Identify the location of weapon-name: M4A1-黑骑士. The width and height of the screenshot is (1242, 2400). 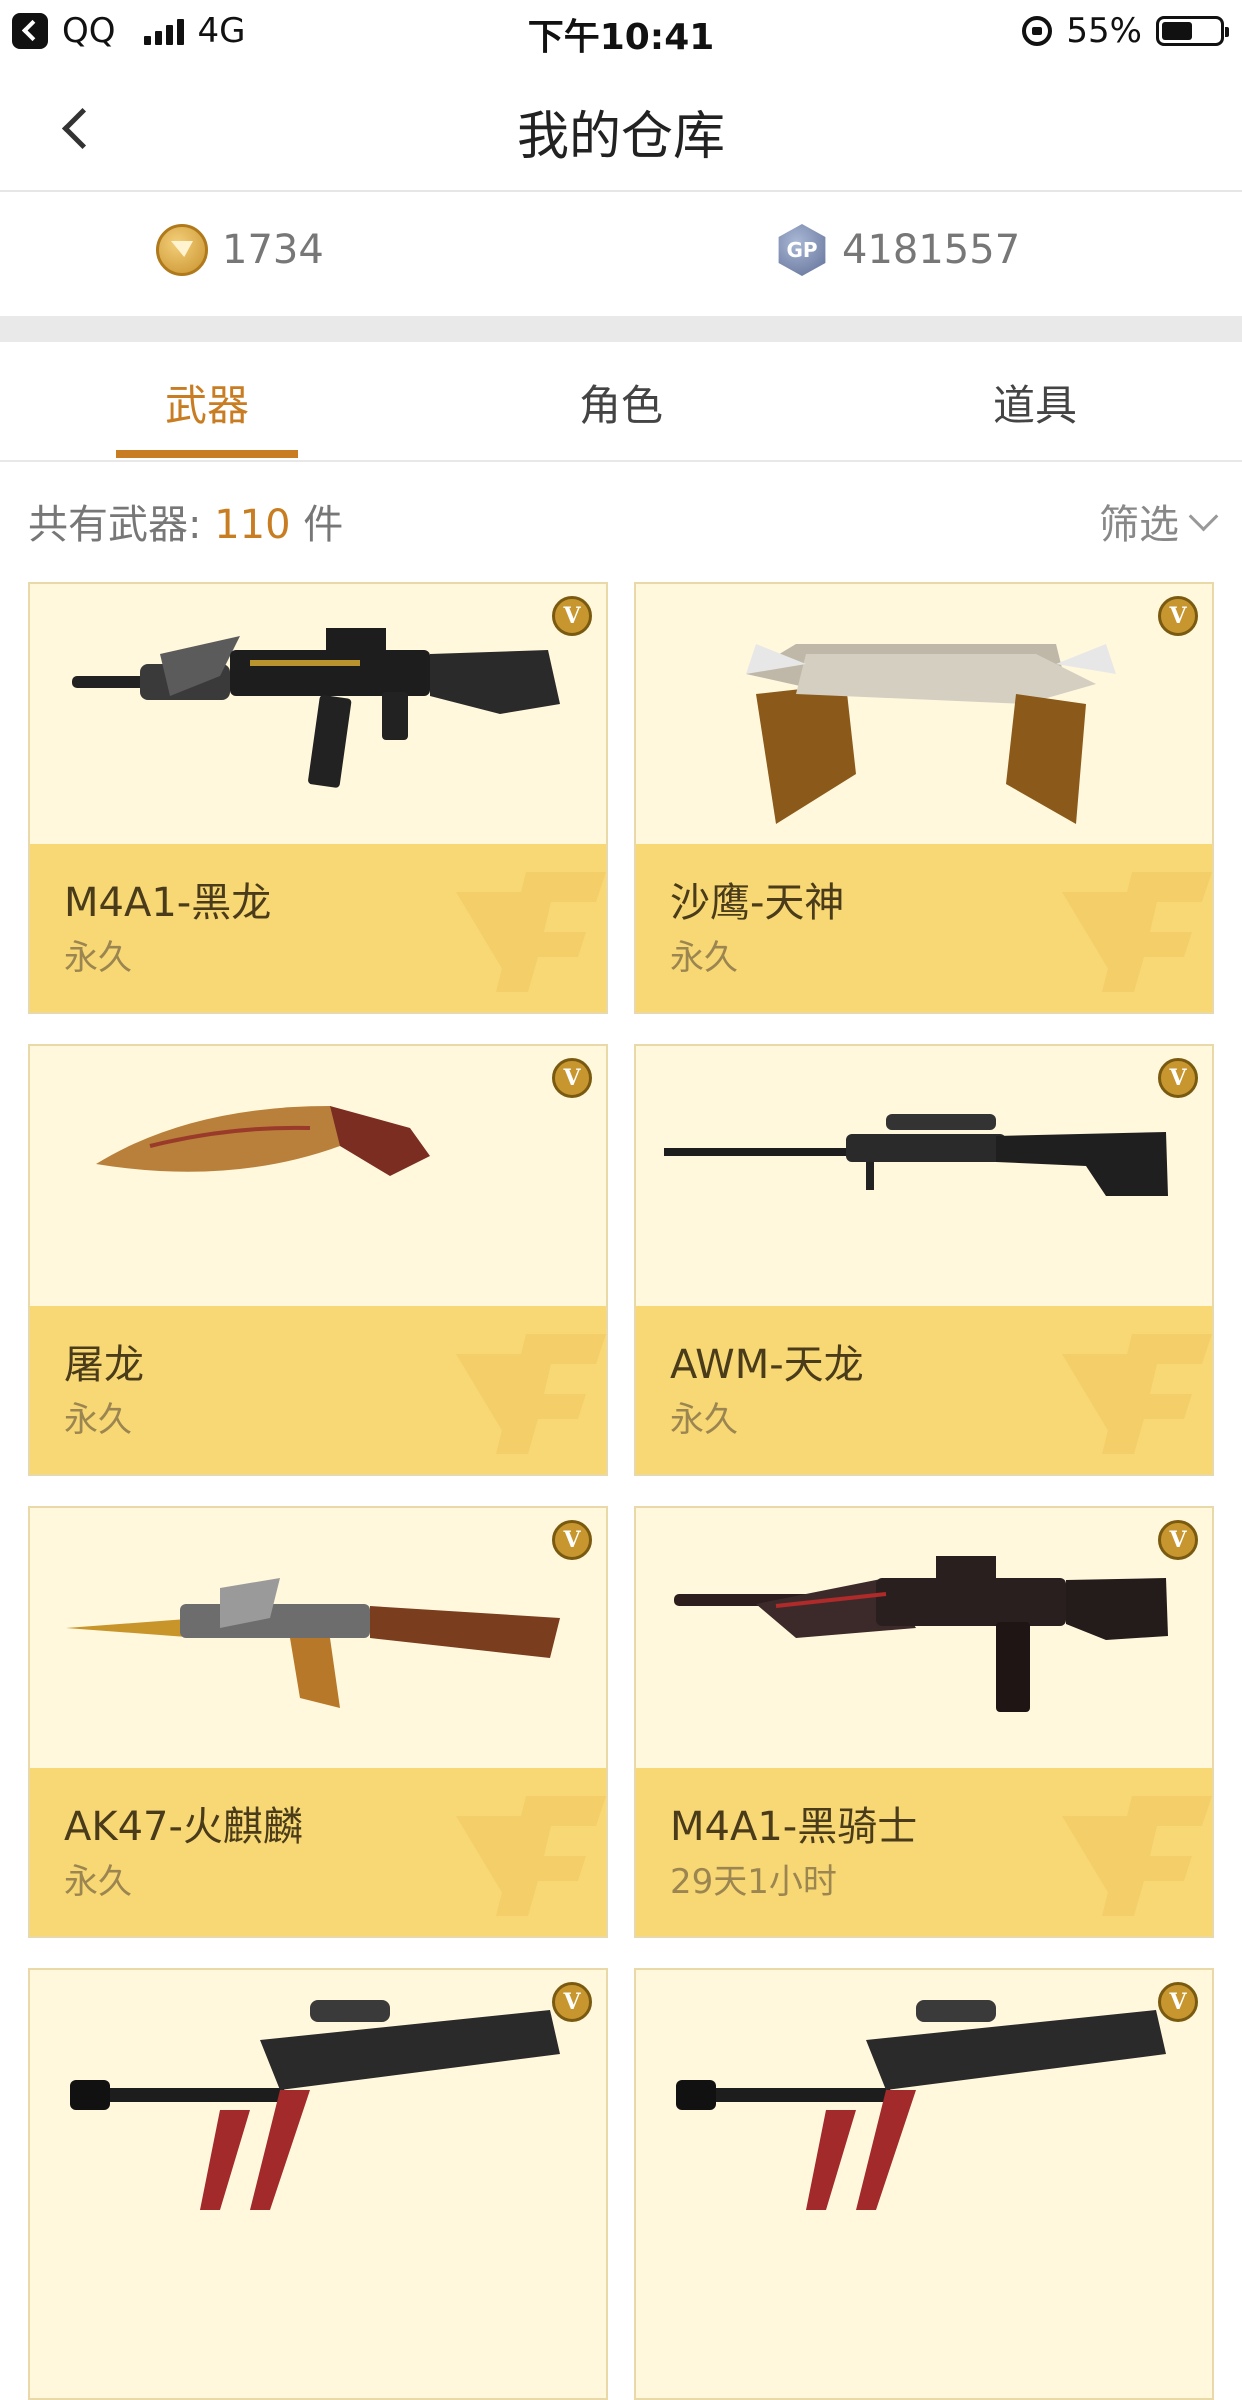
(794, 1827).